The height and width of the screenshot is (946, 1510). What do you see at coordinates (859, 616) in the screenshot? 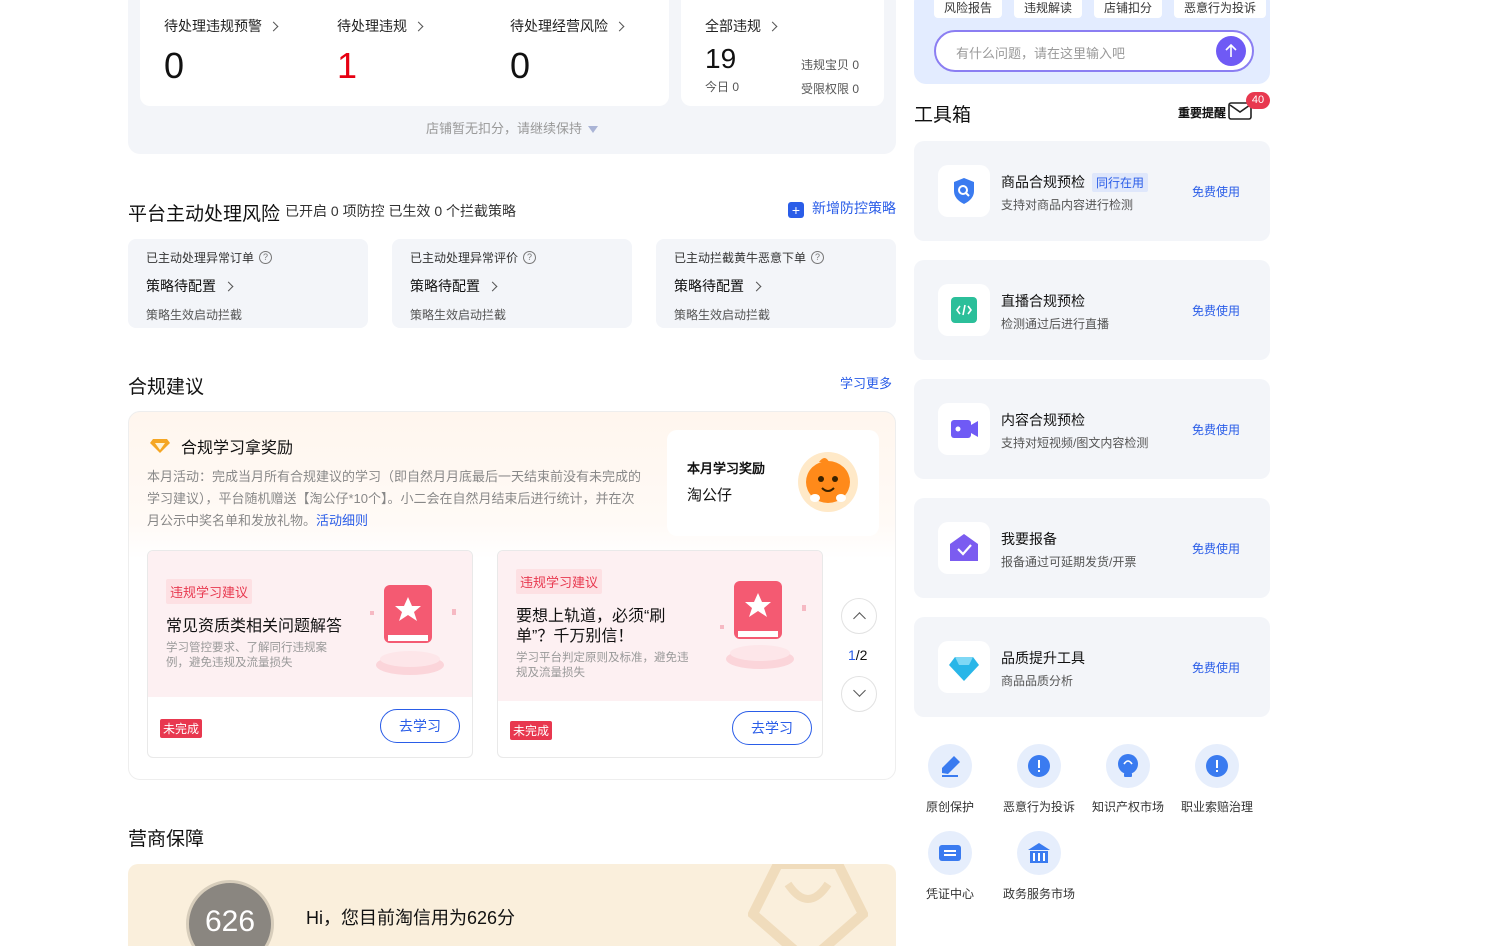
I see `pager-up-button` at bounding box center [859, 616].